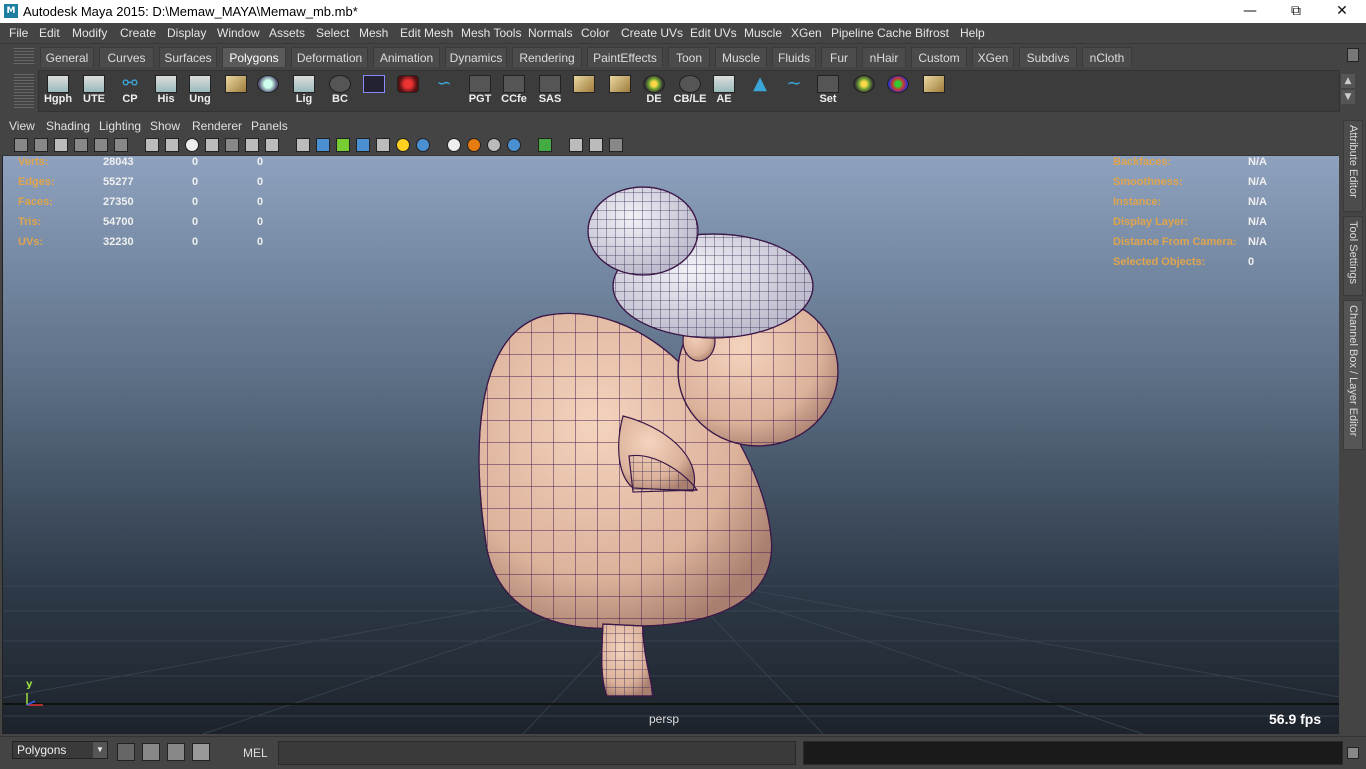 The height and width of the screenshot is (769, 1366). What do you see at coordinates (24, 91) in the screenshot?
I see `shelf-menu-handle` at bounding box center [24, 91].